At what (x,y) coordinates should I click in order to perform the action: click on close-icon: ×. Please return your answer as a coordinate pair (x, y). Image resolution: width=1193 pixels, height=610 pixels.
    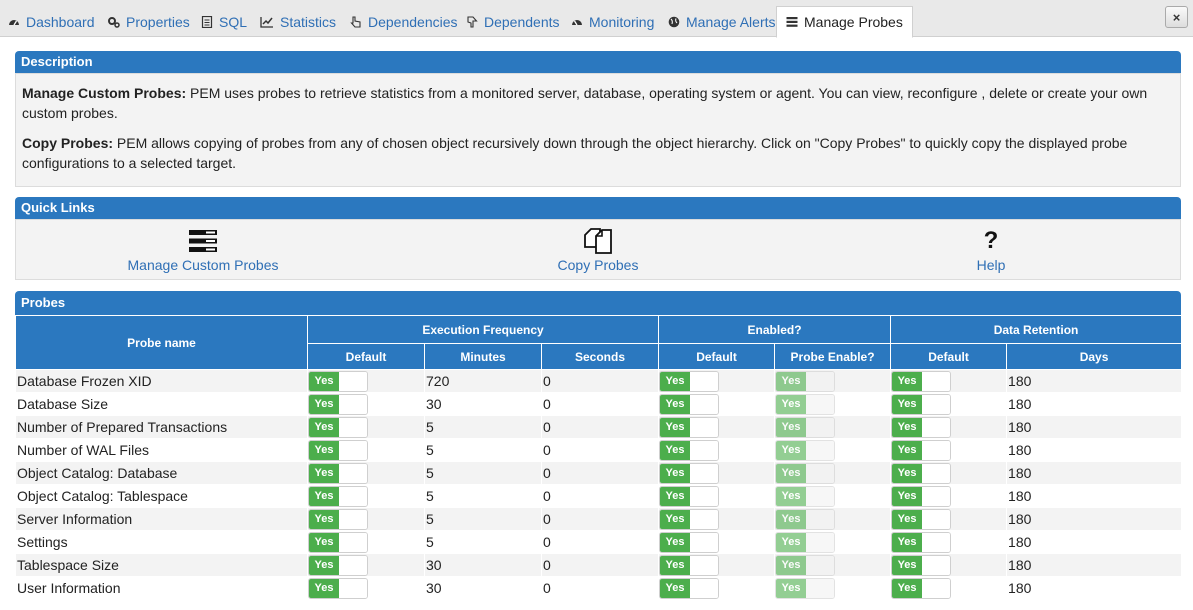
    Looking at the image, I should click on (1176, 17).